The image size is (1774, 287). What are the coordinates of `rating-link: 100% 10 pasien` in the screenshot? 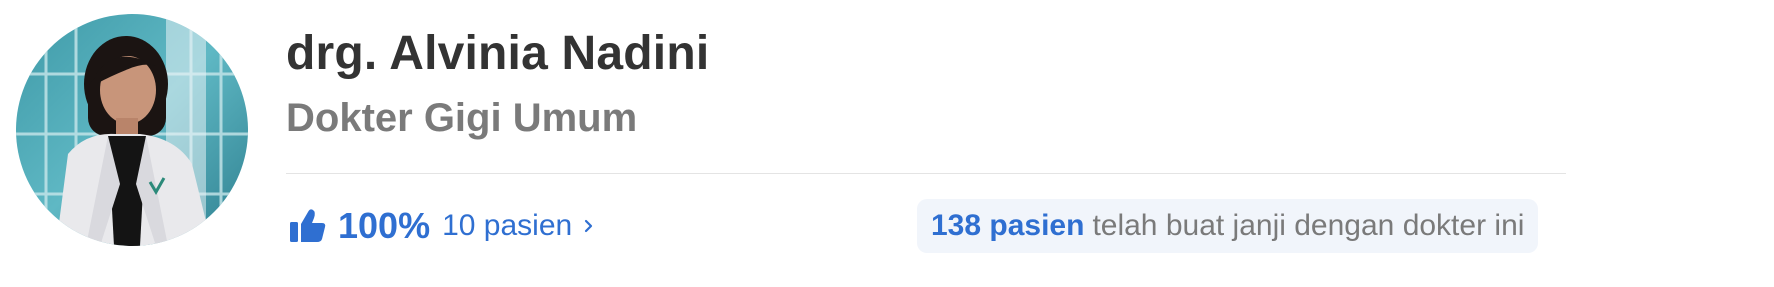 It's located at (442, 226).